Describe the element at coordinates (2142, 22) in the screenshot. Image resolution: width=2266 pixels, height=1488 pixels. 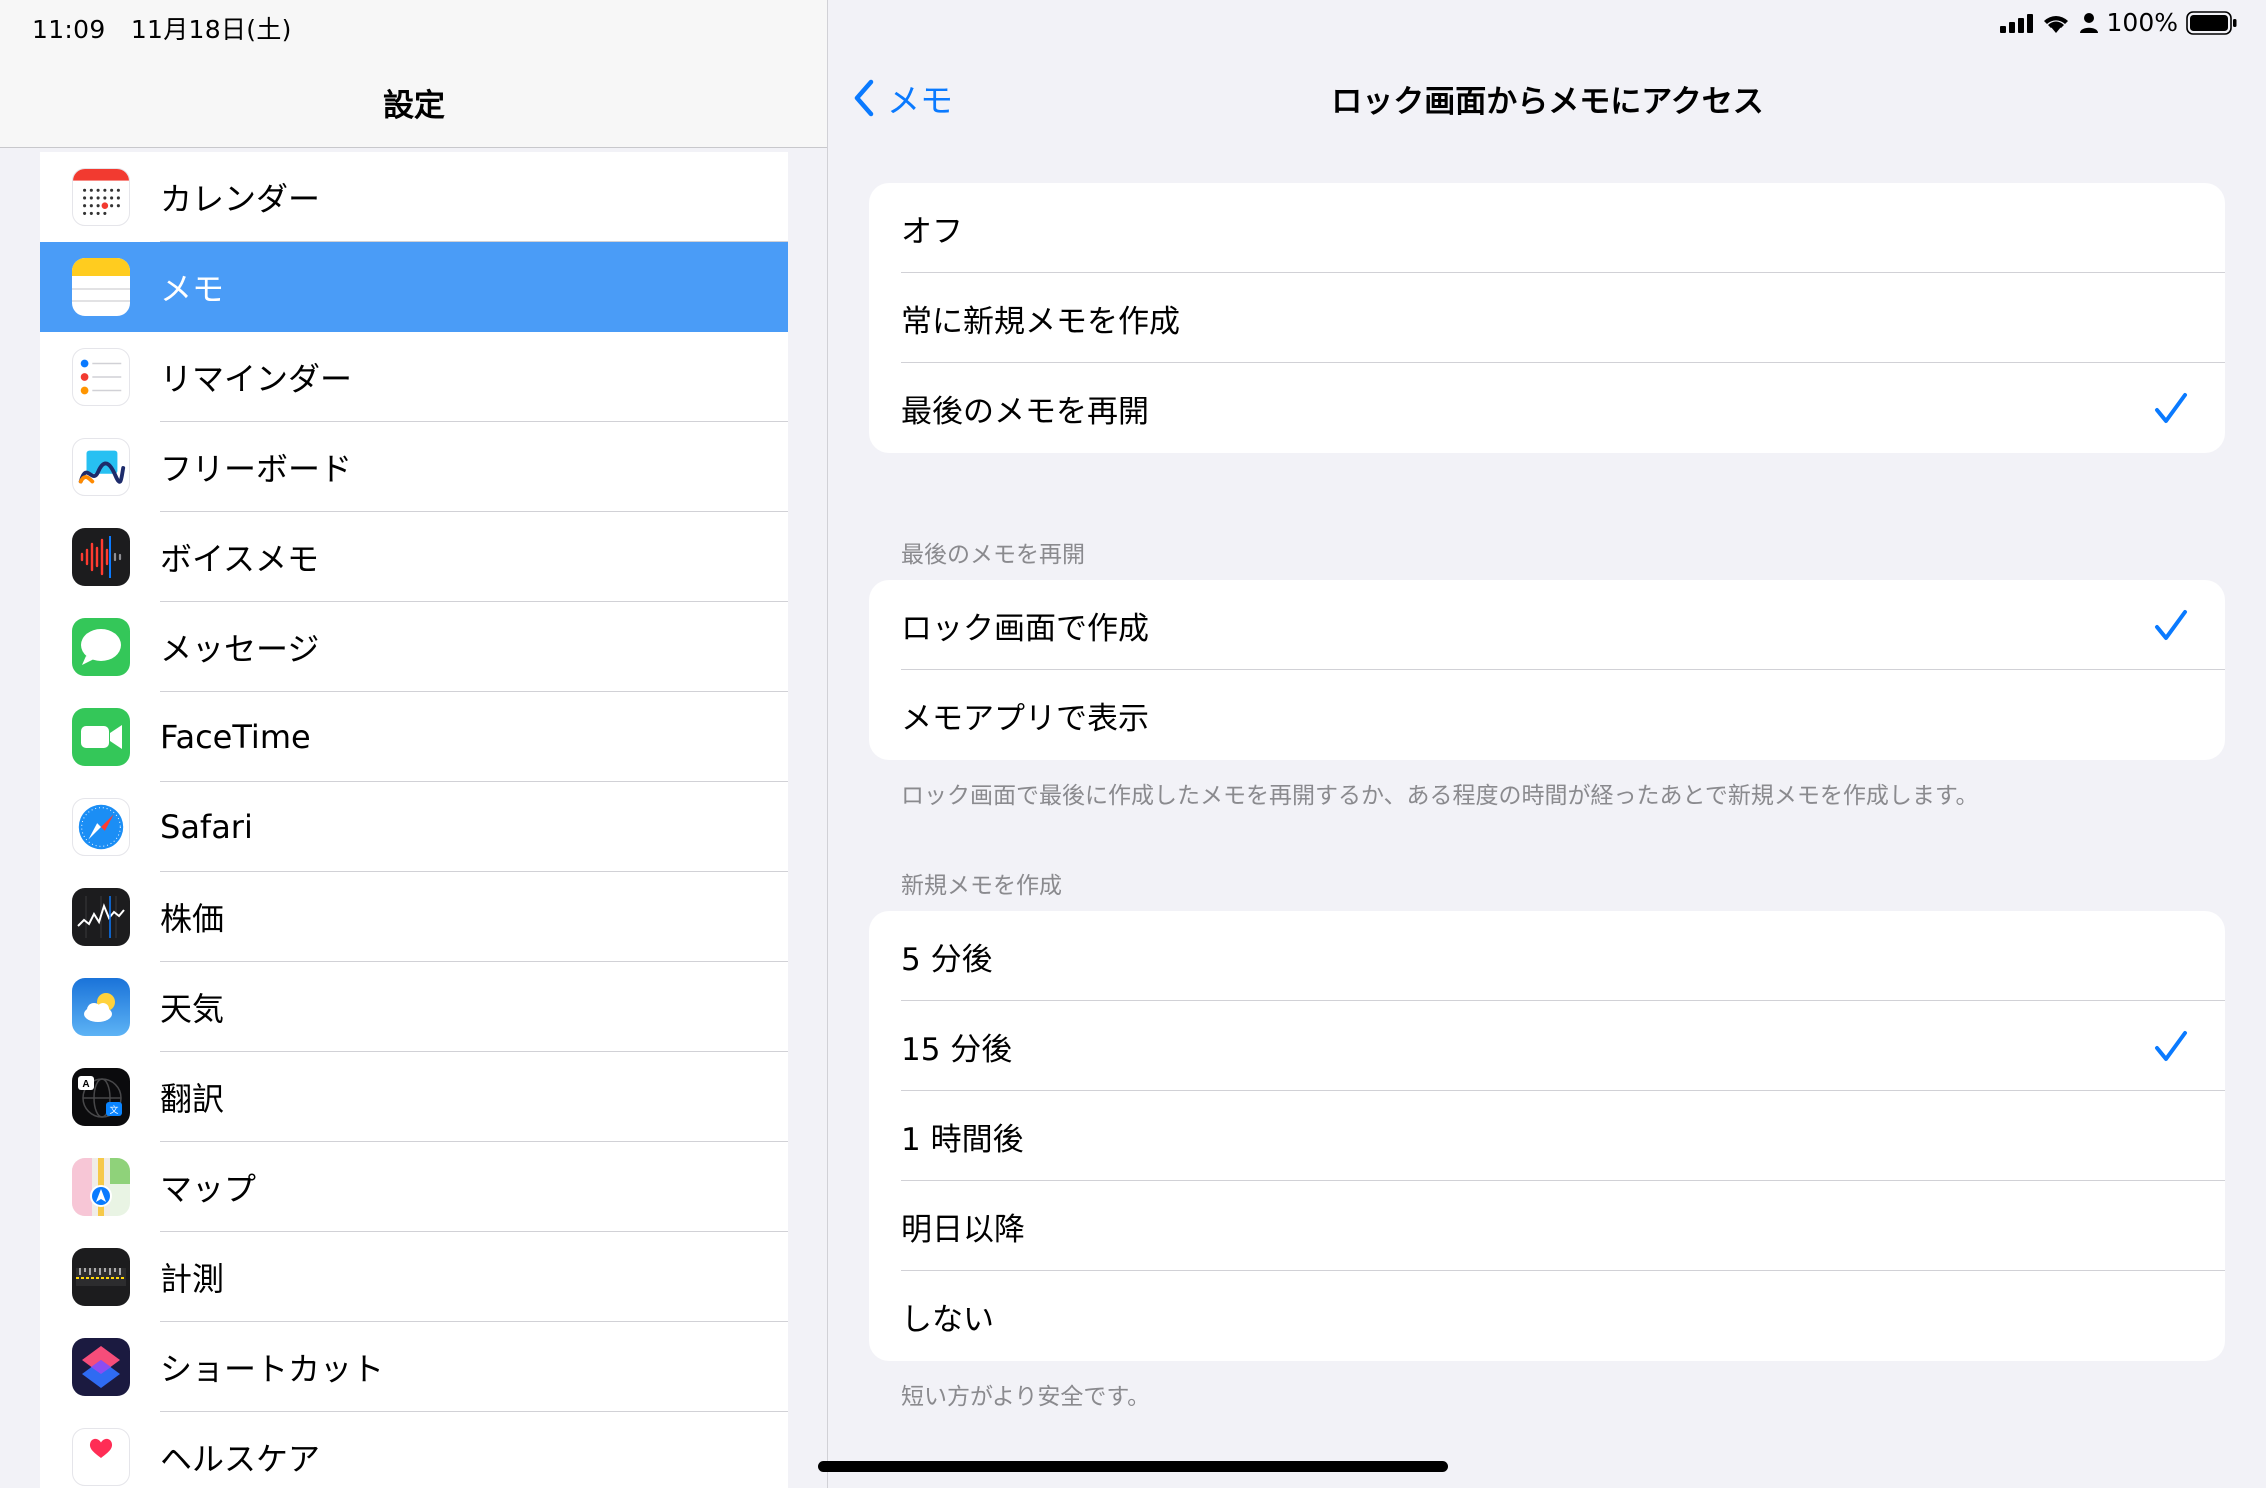
I see `battery-percentage: 100%` at that location.